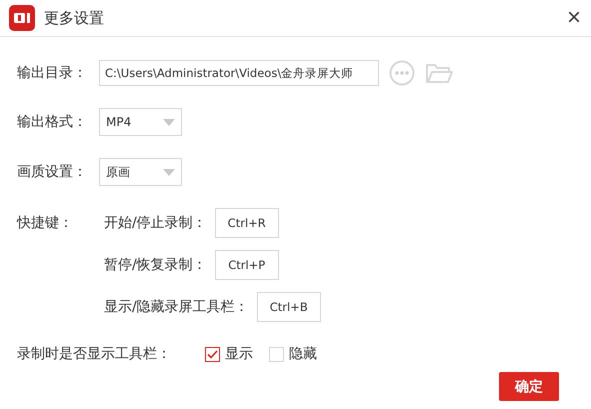 Image resolution: width=591 pixels, height=409 pixels. What do you see at coordinates (402, 73) in the screenshot?
I see `more-button` at bounding box center [402, 73].